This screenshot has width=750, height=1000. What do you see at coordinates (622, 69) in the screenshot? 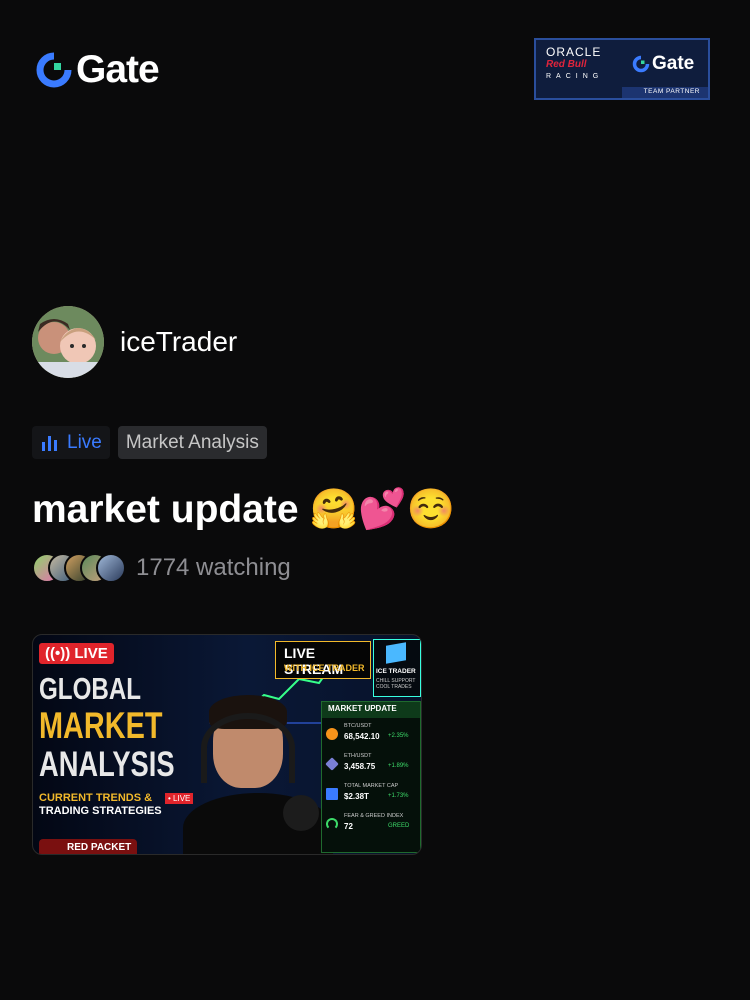
I see `oracle-redbull-partner-badge: ORACLE Red Bull RACING Gate TEAM PARTNER` at bounding box center [622, 69].